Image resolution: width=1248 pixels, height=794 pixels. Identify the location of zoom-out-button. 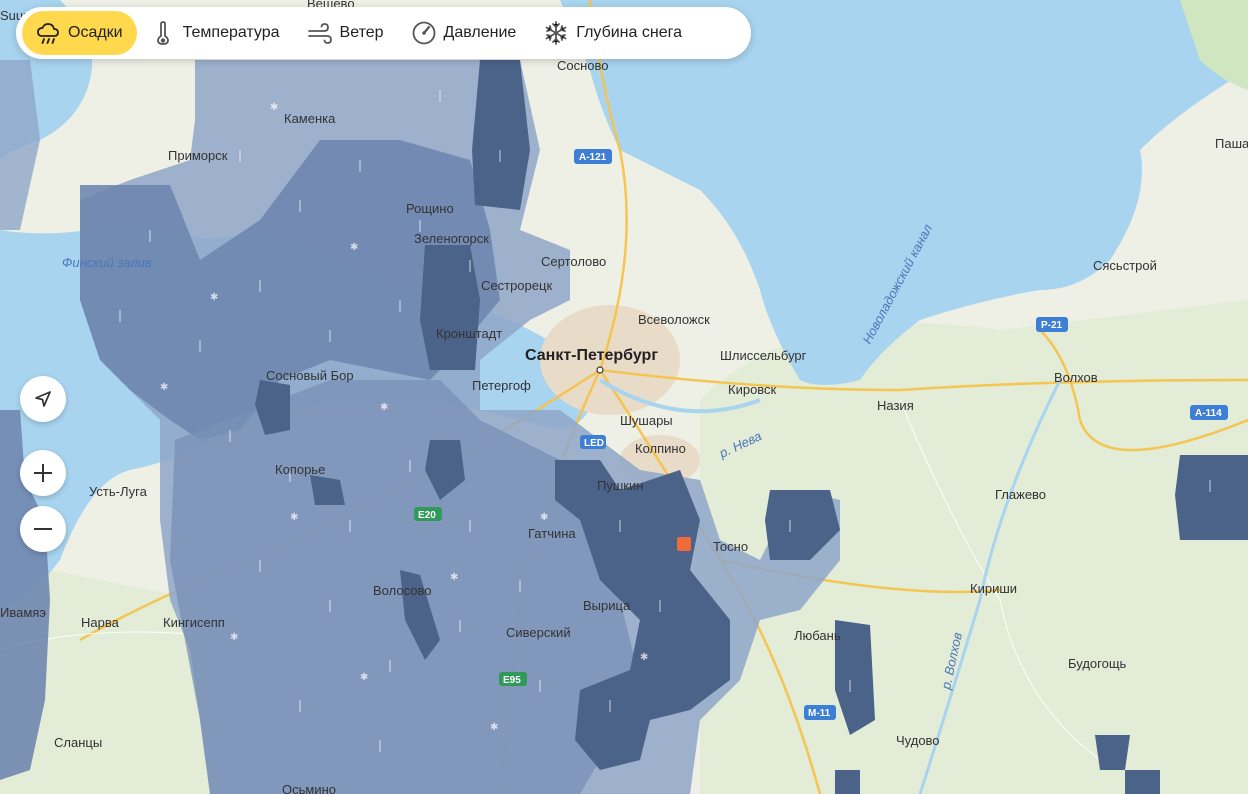
(43, 529).